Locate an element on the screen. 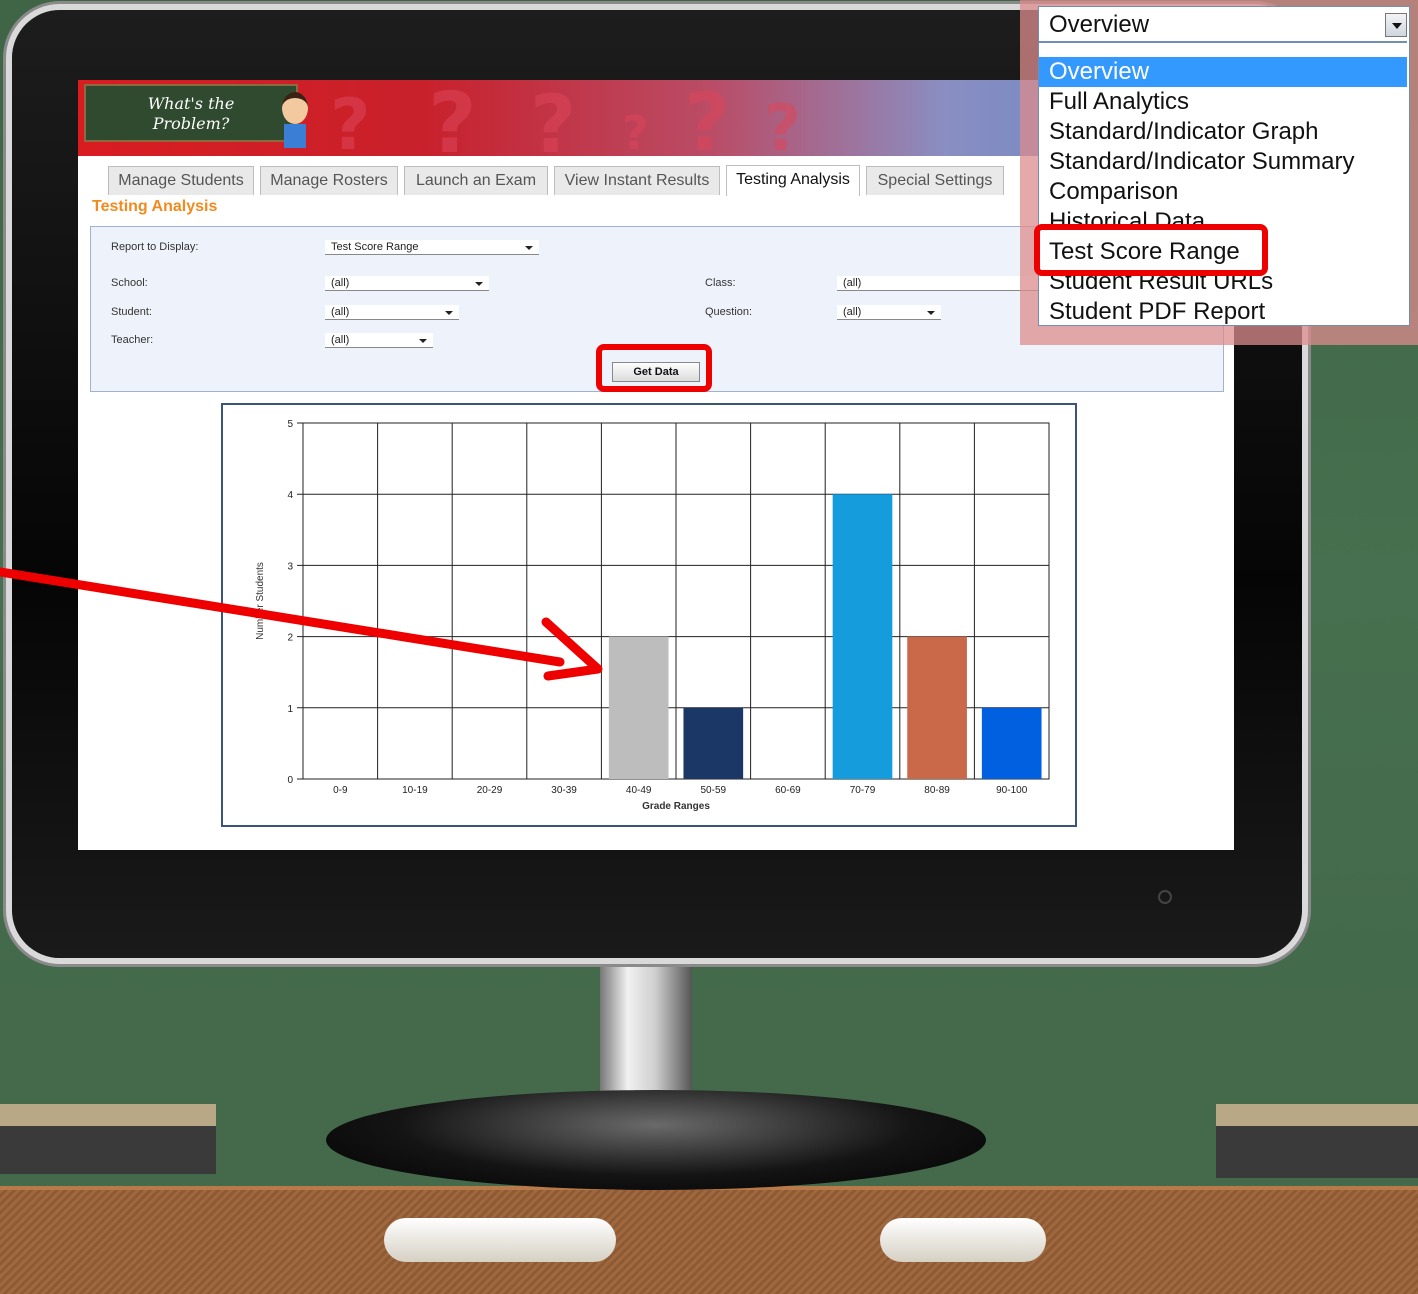 The height and width of the screenshot is (1294, 1418). logo-text-line2: Problem? is located at coordinates (191, 123).